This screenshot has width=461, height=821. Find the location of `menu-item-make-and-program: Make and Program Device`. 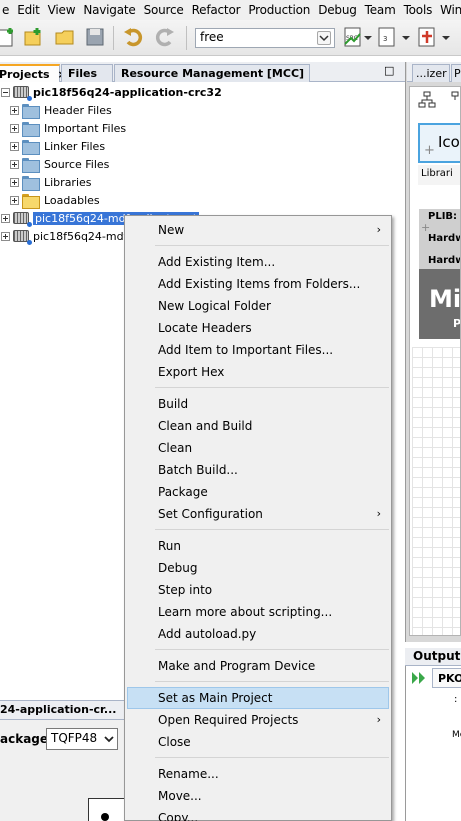

menu-item-make-and-program: Make and Program Device is located at coordinates (258, 666).